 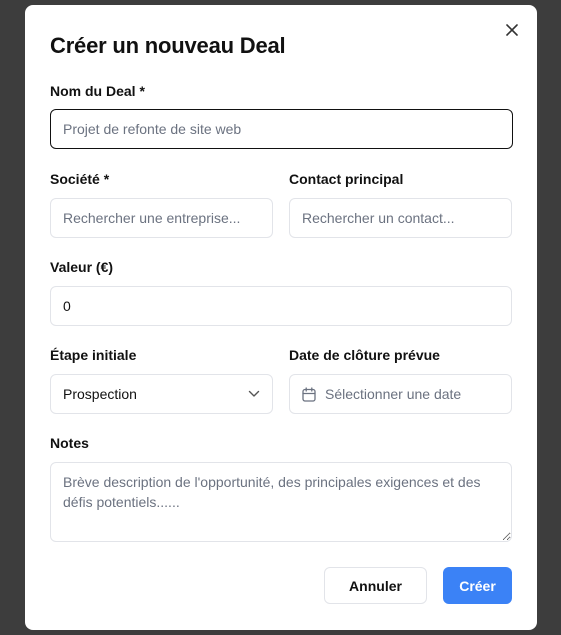 What do you see at coordinates (93, 355) in the screenshot?
I see `stage-label: Étape initiale` at bounding box center [93, 355].